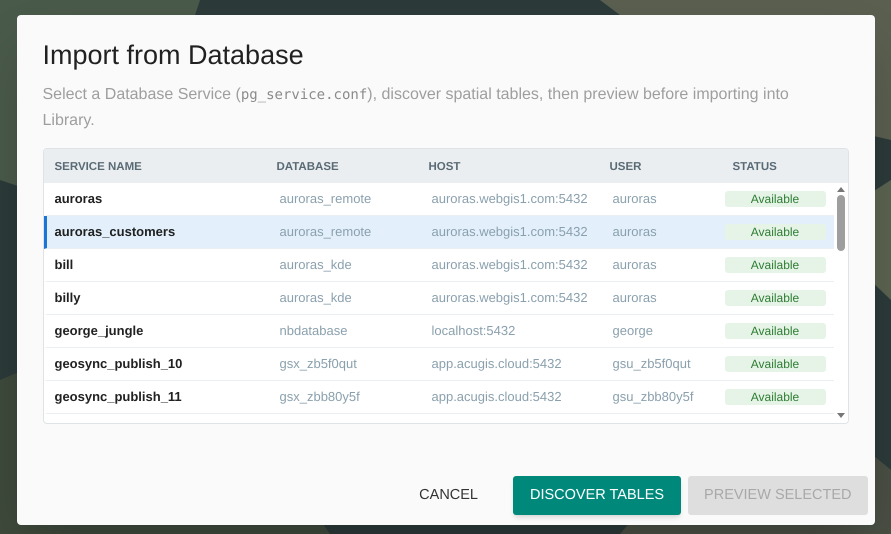 This screenshot has height=534, width=891. What do you see at coordinates (64, 264) in the screenshot?
I see `service-name: bill` at bounding box center [64, 264].